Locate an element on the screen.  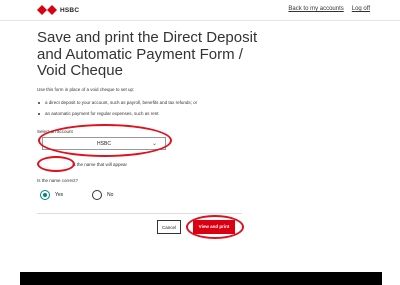
account-select: HSBC ⌄ is located at coordinates (104, 143).